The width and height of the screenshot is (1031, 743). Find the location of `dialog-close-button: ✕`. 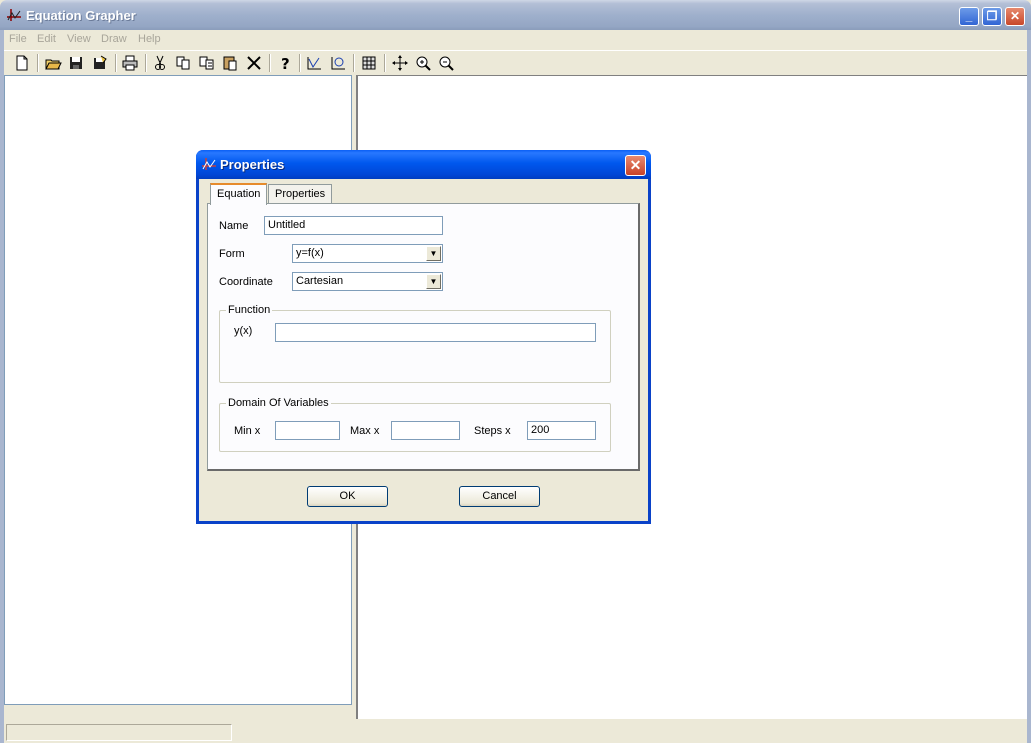

dialog-close-button: ✕ is located at coordinates (635, 165).